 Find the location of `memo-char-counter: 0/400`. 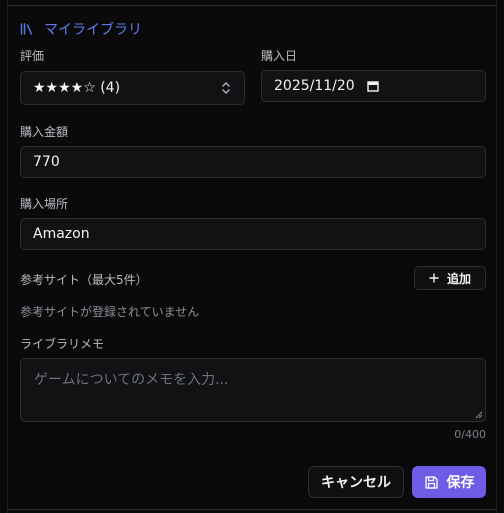

memo-char-counter: 0/400 is located at coordinates (470, 434).